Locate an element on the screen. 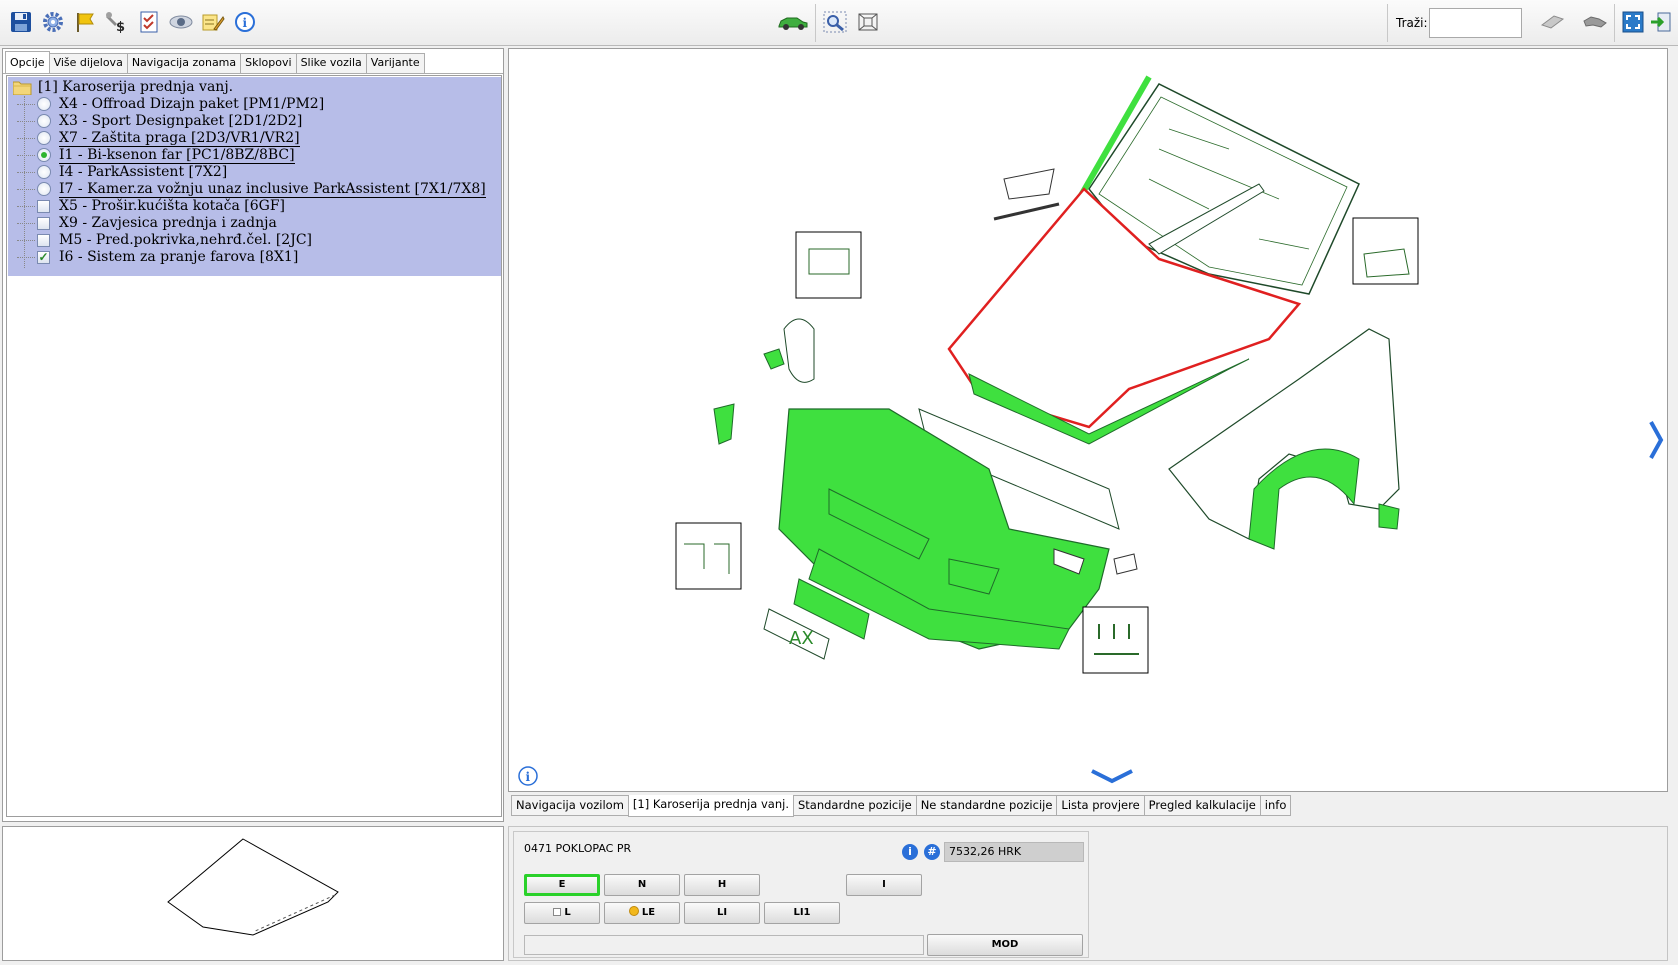 The image size is (1678, 965). fullscreen-icon is located at coordinates (1633, 22).